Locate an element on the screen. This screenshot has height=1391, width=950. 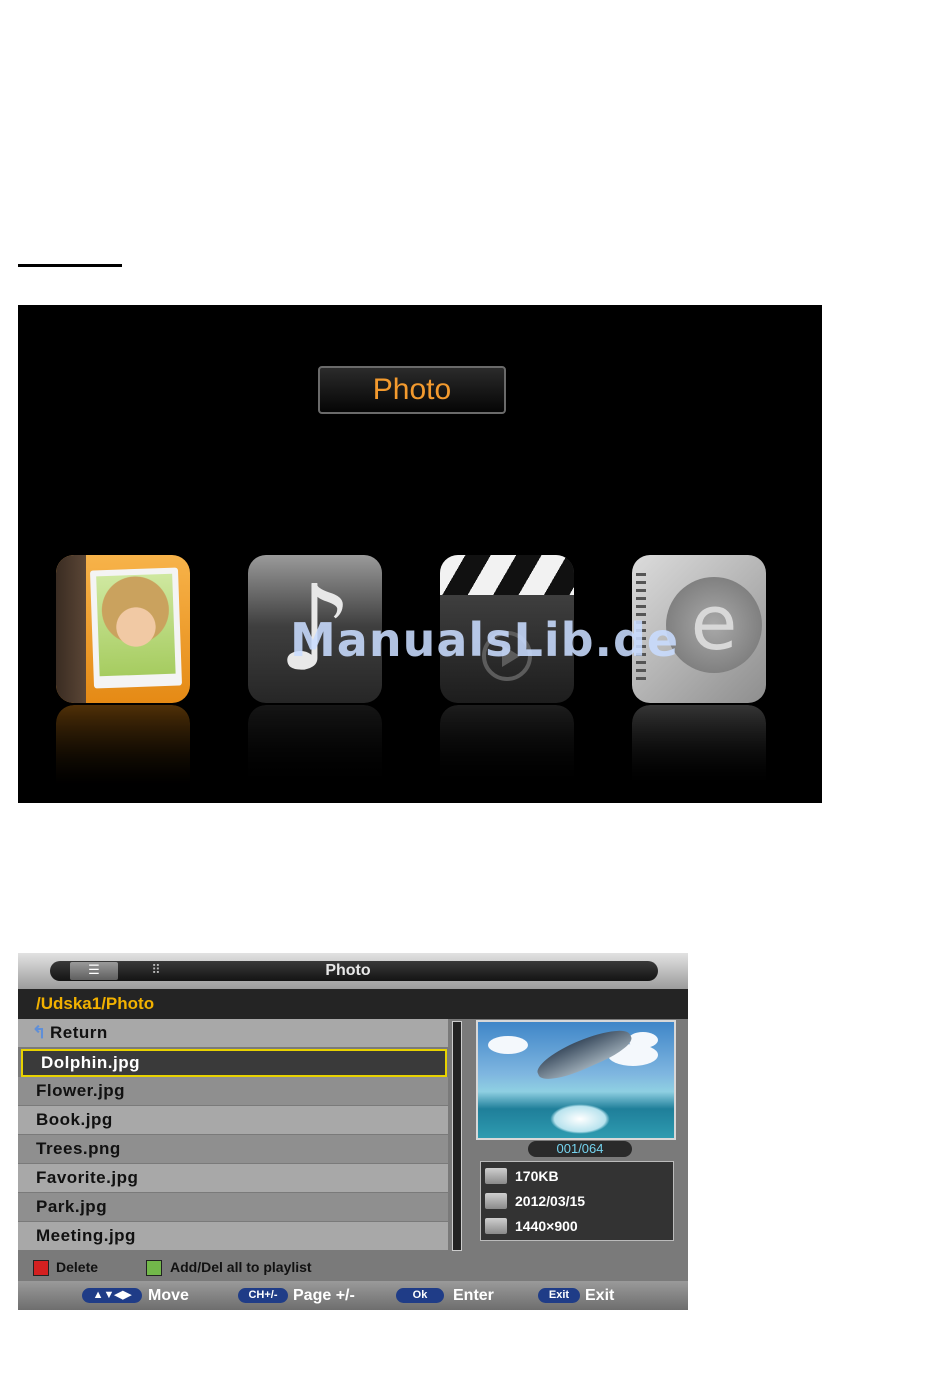
info-resolution: 1440×900 is located at coordinates (577, 1226).